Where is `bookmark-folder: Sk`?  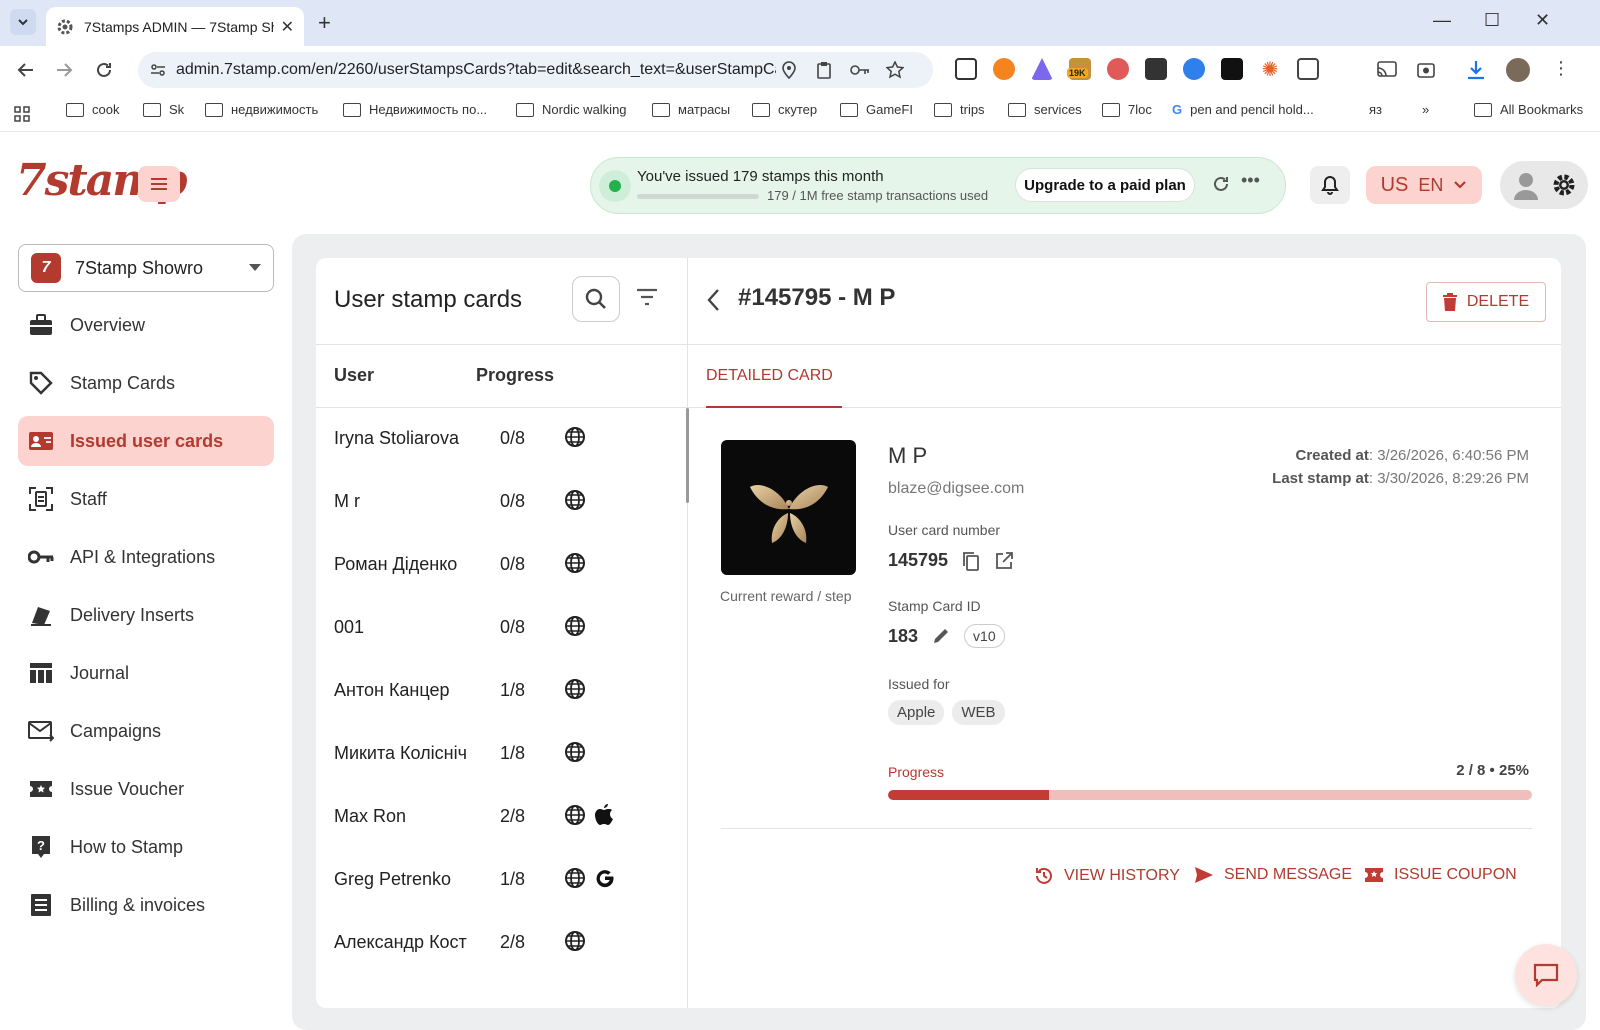 bookmark-folder: Sk is located at coordinates (163, 109).